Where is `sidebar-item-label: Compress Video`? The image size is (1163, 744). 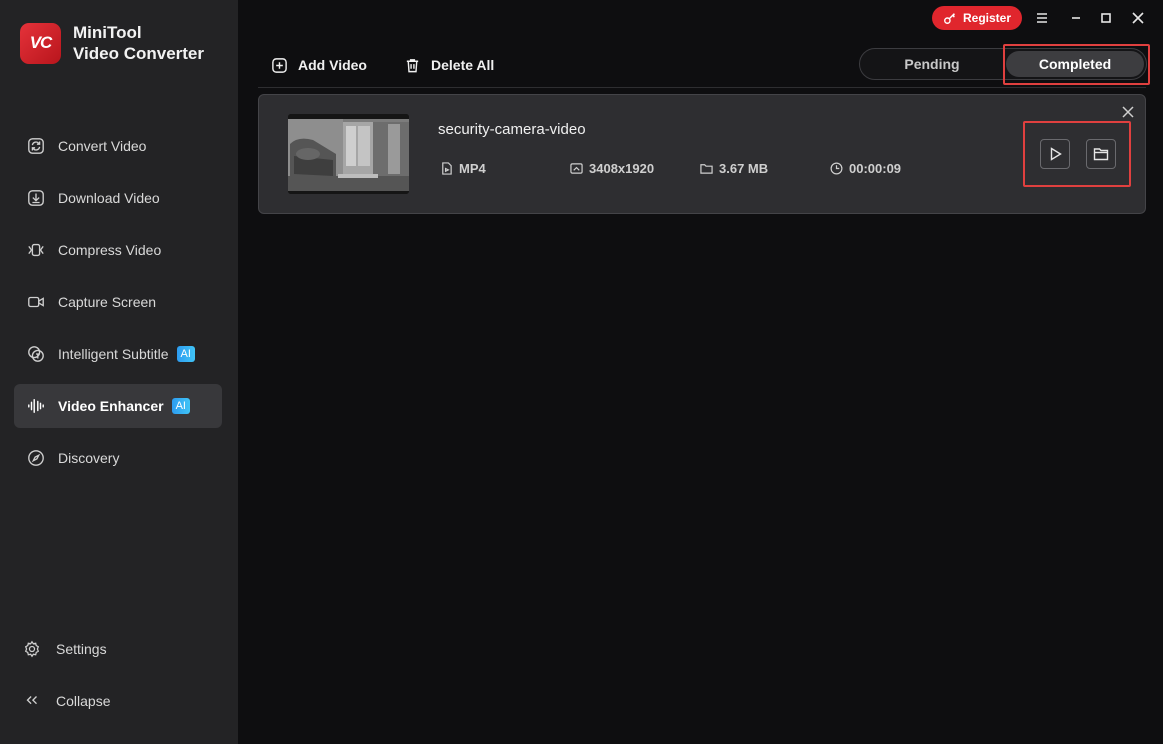 sidebar-item-label: Compress Video is located at coordinates (110, 250).